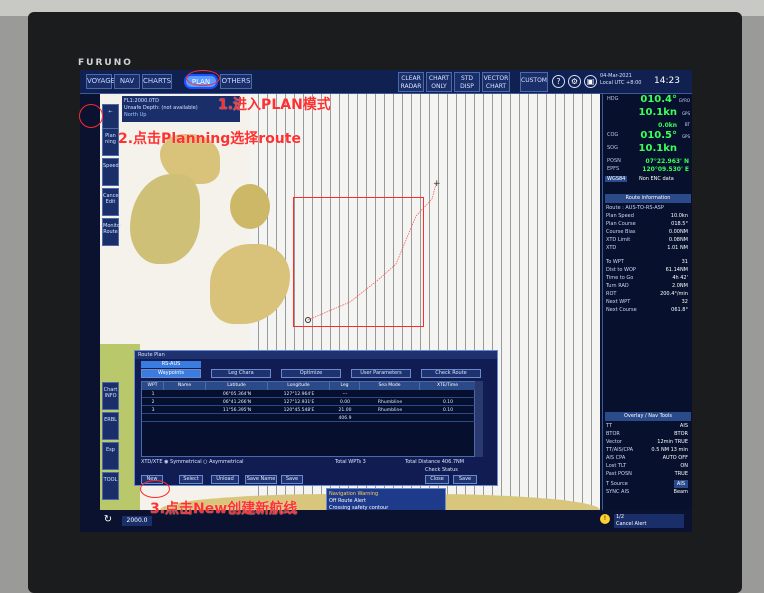 This screenshot has height=593, width=764. Describe the element at coordinates (534, 82) in the screenshot. I see `custom-button: CUSTOM` at that location.